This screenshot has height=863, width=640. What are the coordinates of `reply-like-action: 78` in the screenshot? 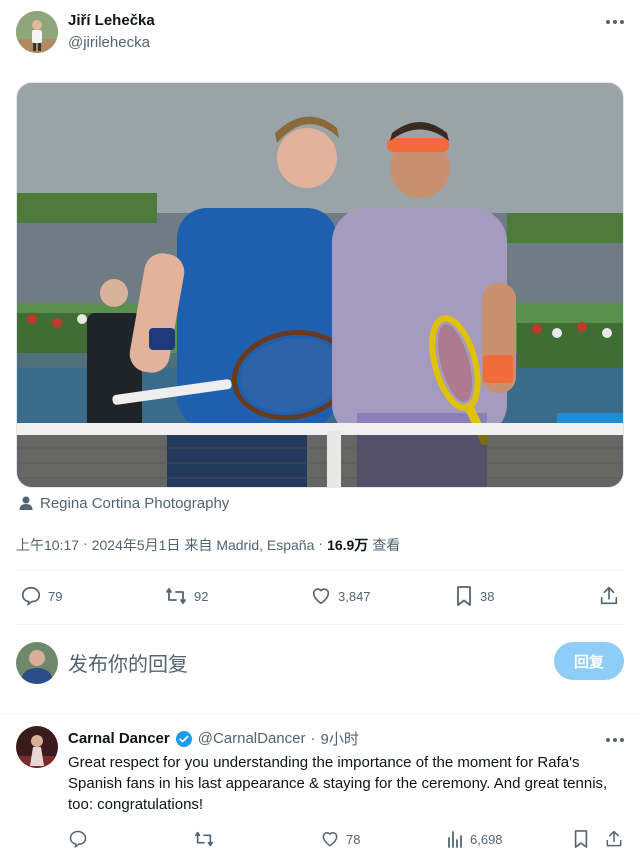 It's located at (340, 839).